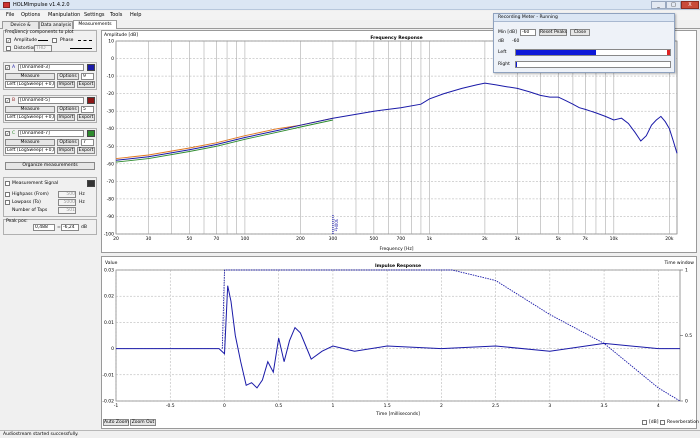 The width and height of the screenshot is (700, 438). I want to click on db-scale-value: -60, so click(516, 41).